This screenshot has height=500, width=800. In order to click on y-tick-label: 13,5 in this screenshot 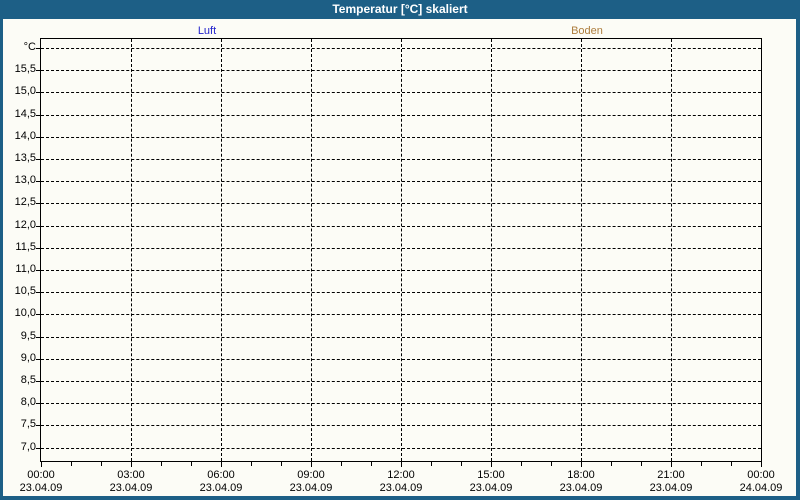, I will do `click(25, 158)`.